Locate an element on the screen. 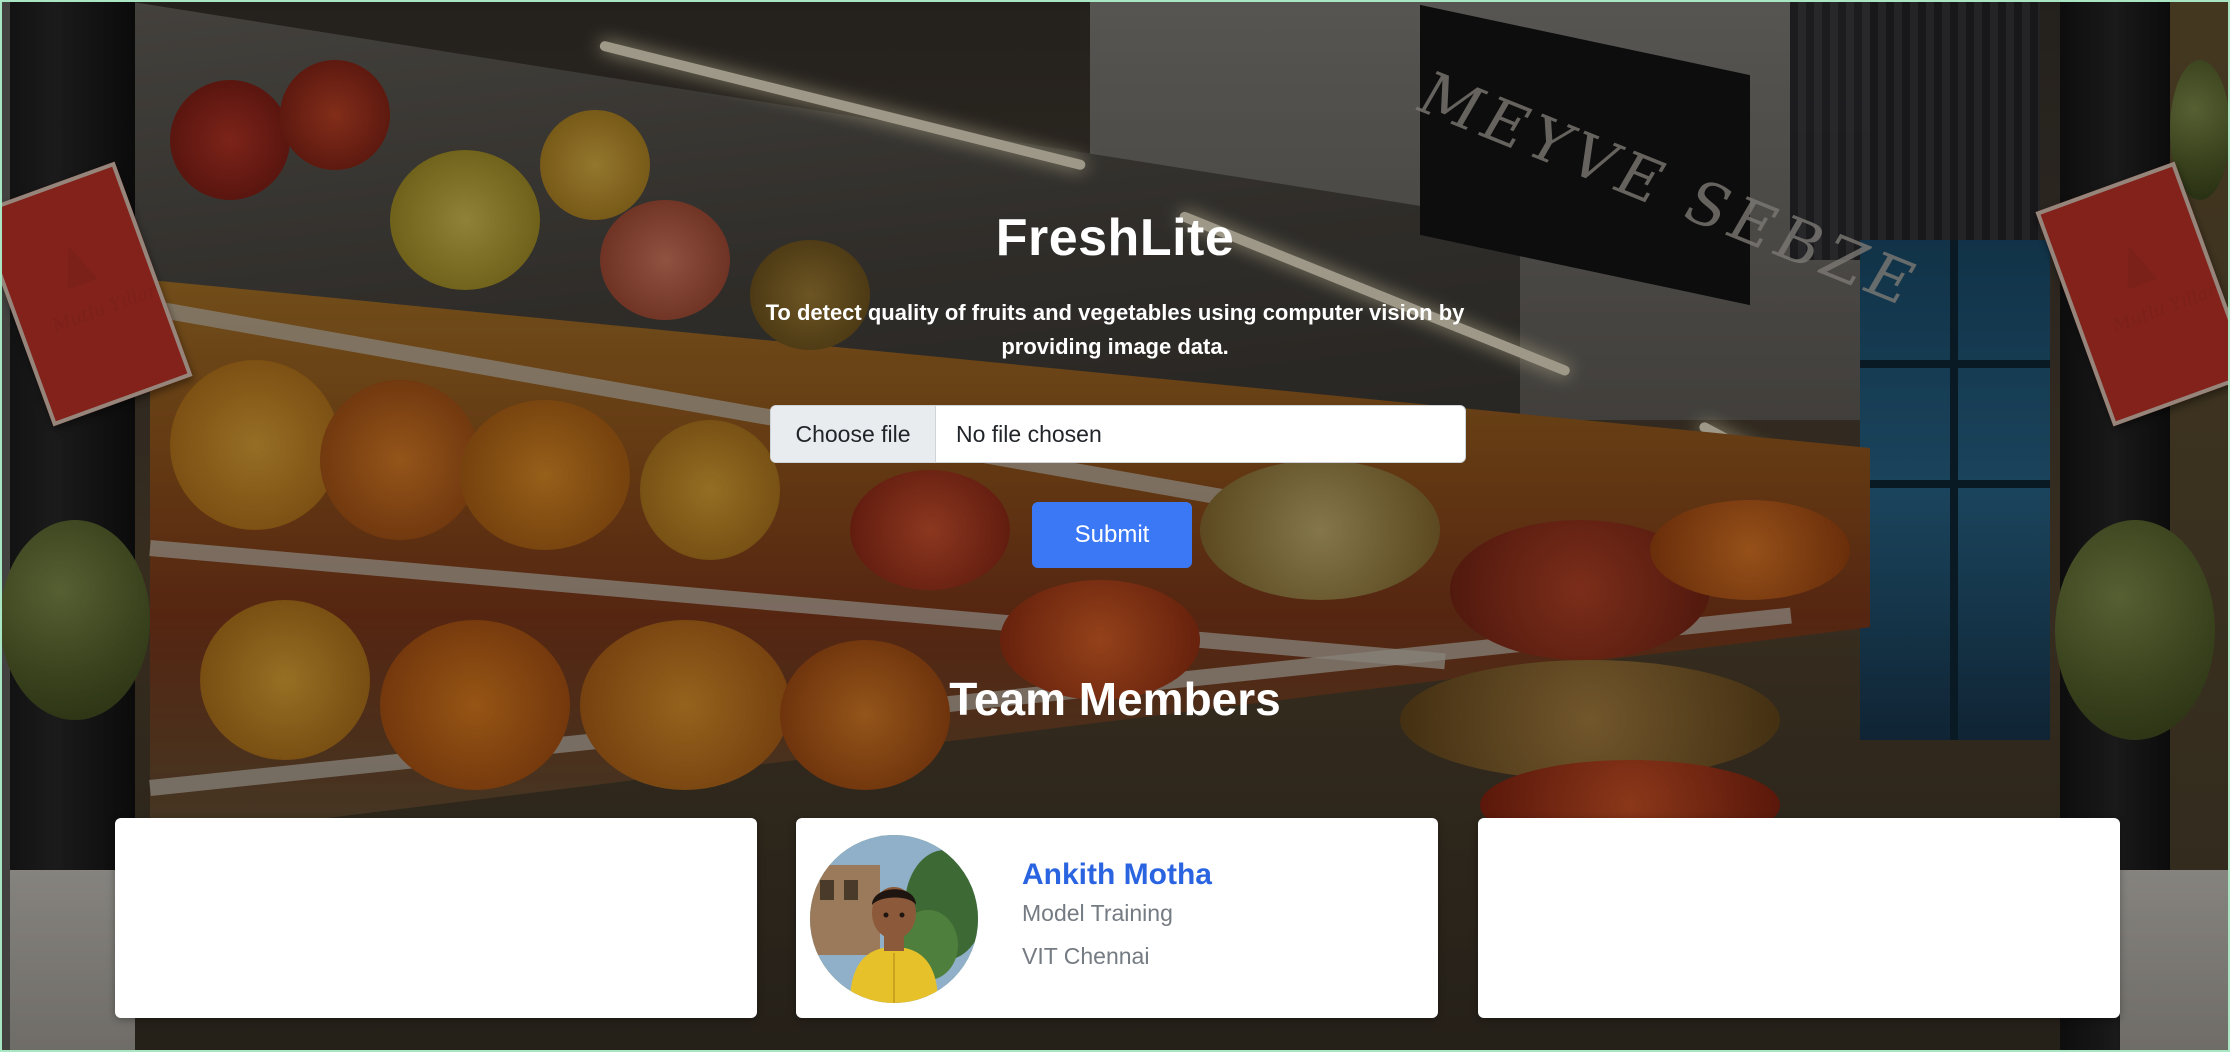  file-status-text: No file chosen is located at coordinates (1029, 433).